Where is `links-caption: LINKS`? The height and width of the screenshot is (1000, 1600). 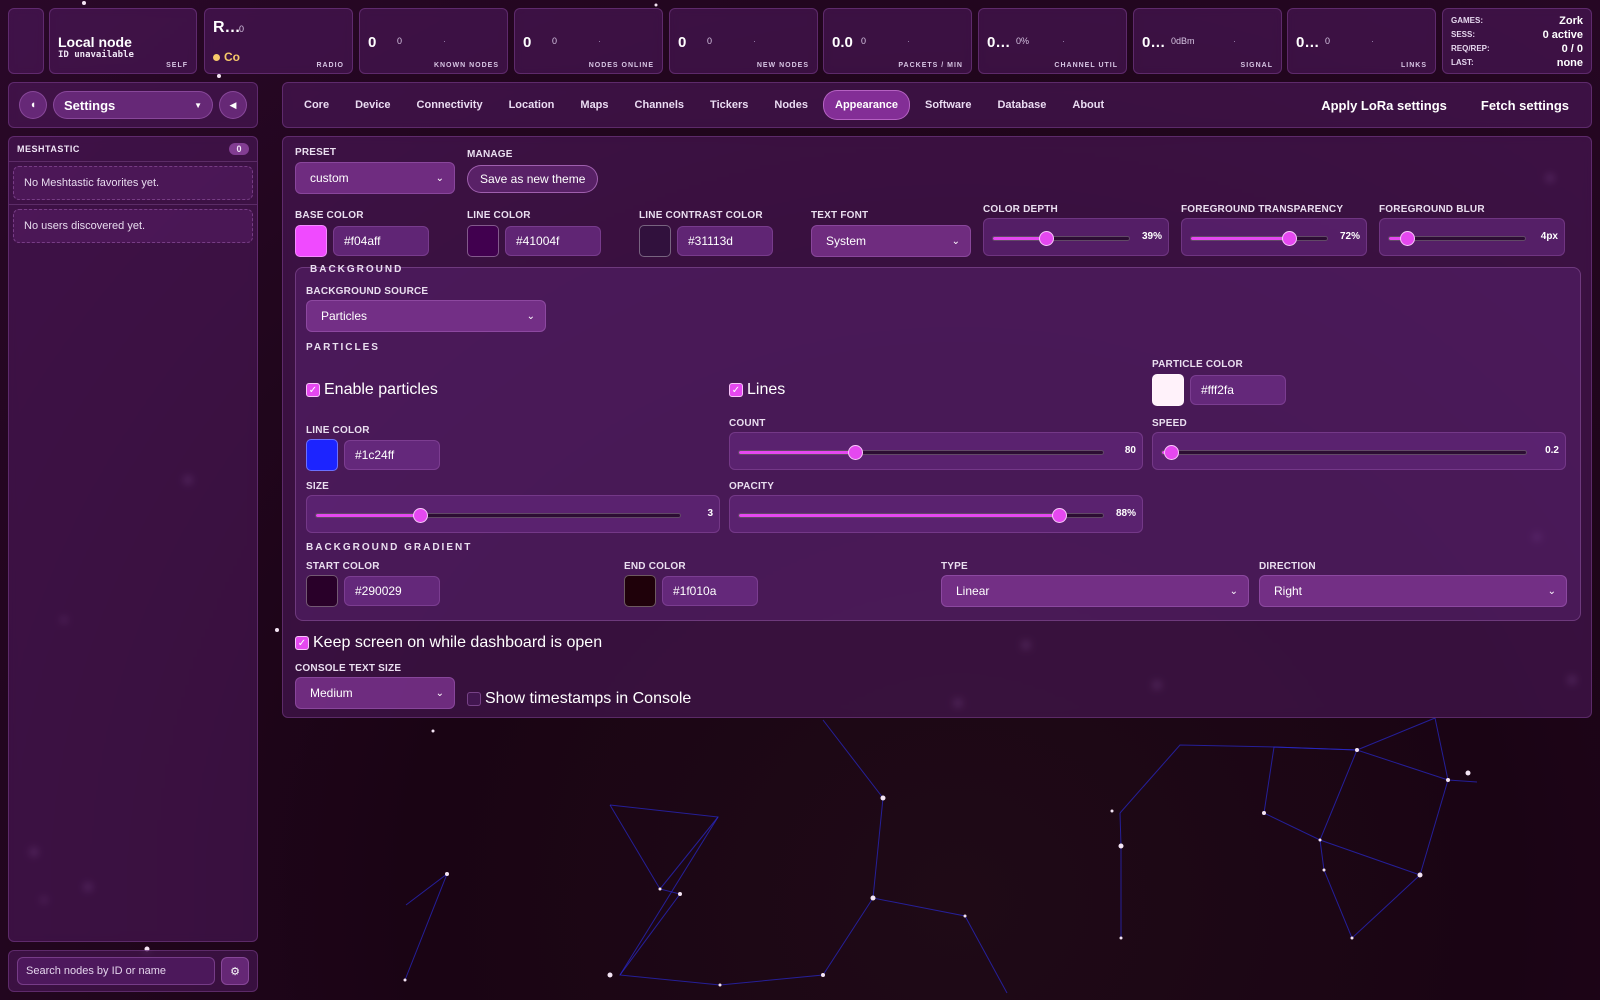
links-caption: LINKS is located at coordinates (1414, 65).